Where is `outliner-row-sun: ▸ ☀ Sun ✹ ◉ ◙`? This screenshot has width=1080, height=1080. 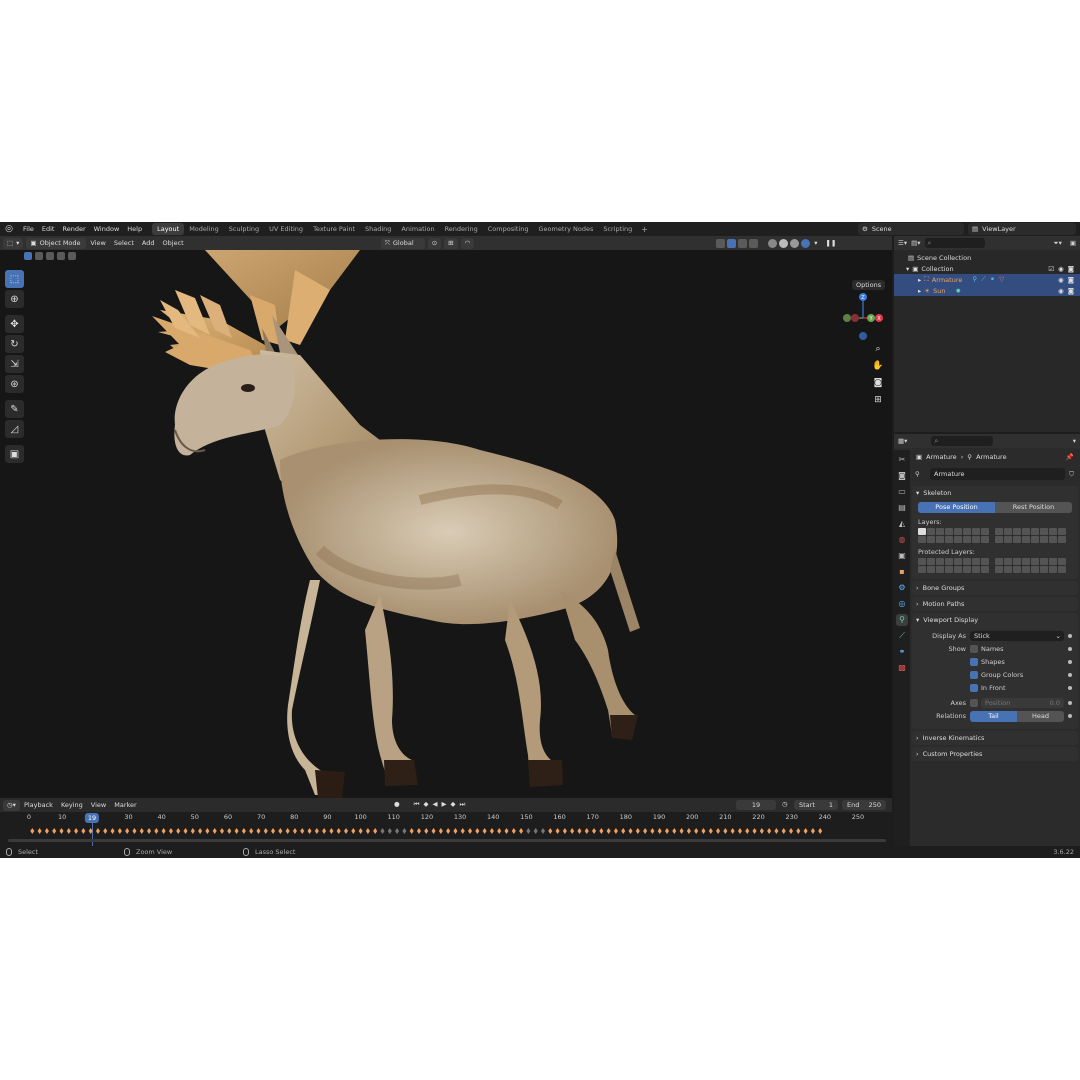
outliner-row-sun: ▸ ☀ Sun ✹ ◉ ◙ is located at coordinates (987, 290).